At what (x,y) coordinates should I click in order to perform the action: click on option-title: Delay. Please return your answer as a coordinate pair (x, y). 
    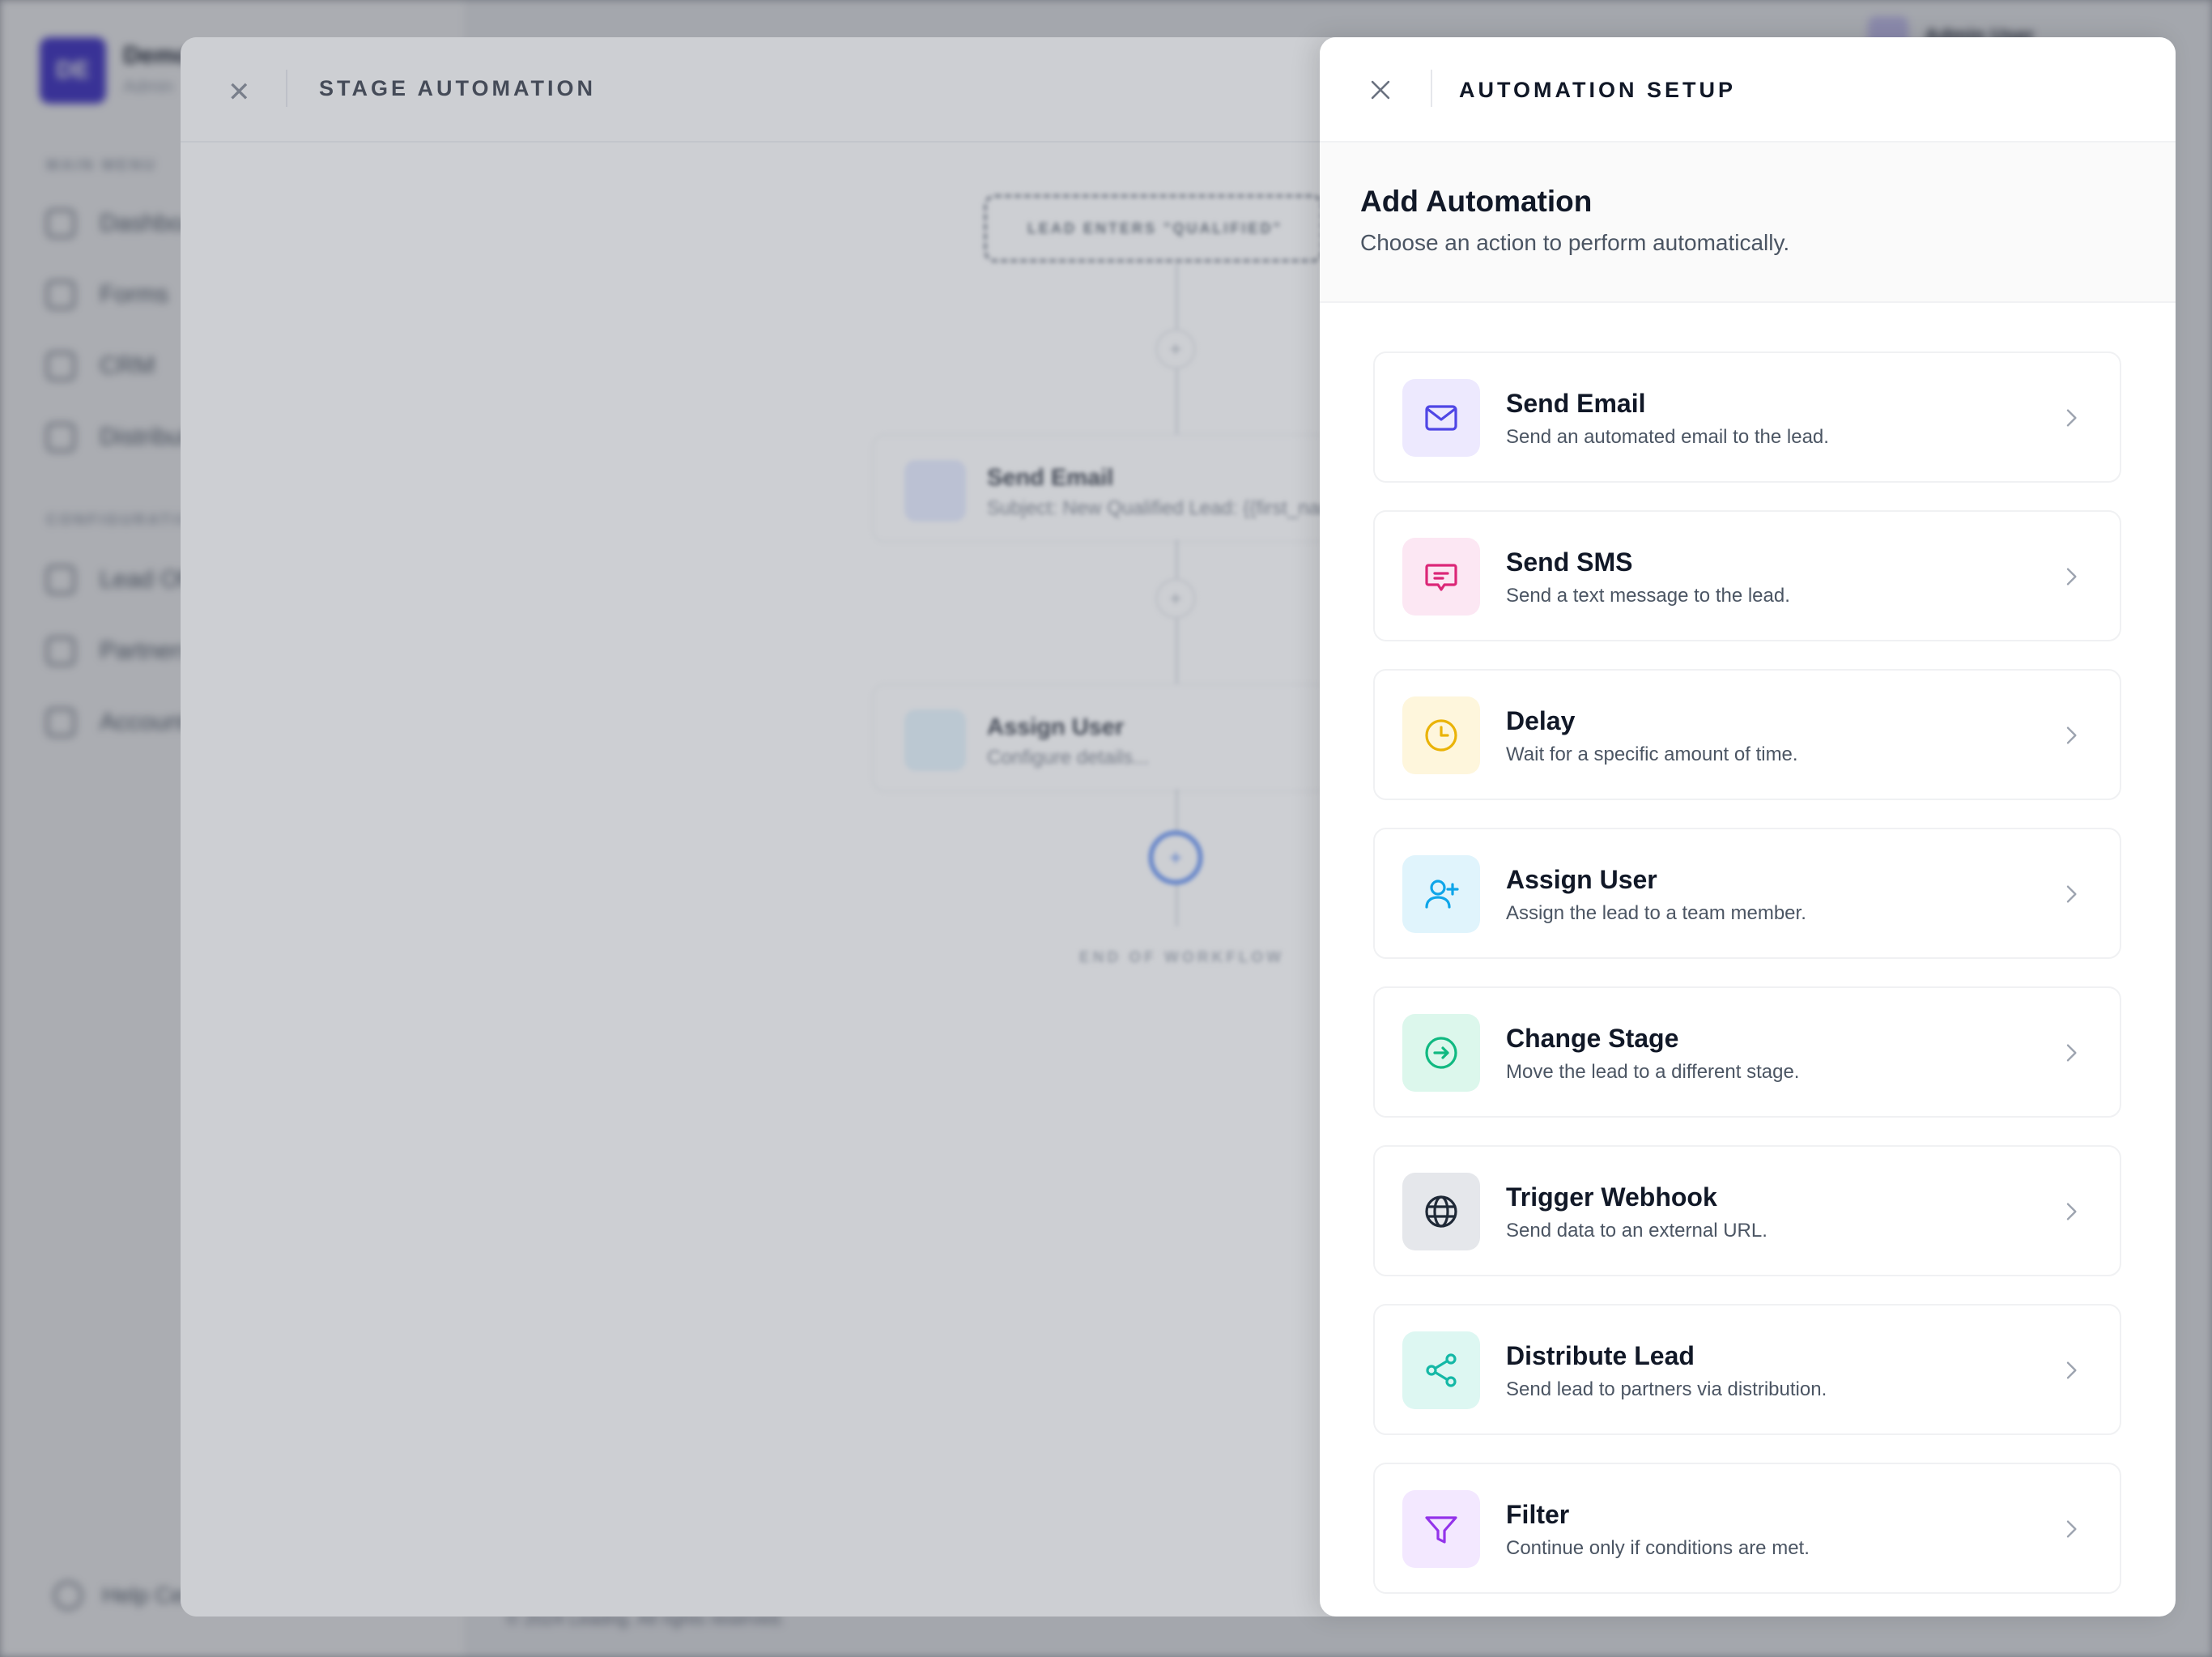
    Looking at the image, I should click on (1541, 720).